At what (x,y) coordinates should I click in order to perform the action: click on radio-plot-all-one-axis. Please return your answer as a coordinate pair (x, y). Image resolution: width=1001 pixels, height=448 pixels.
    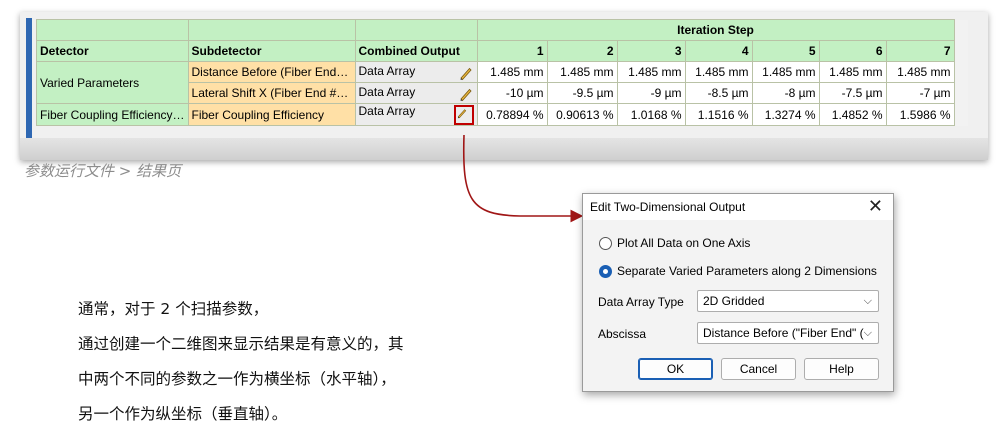
    Looking at the image, I should click on (605, 243).